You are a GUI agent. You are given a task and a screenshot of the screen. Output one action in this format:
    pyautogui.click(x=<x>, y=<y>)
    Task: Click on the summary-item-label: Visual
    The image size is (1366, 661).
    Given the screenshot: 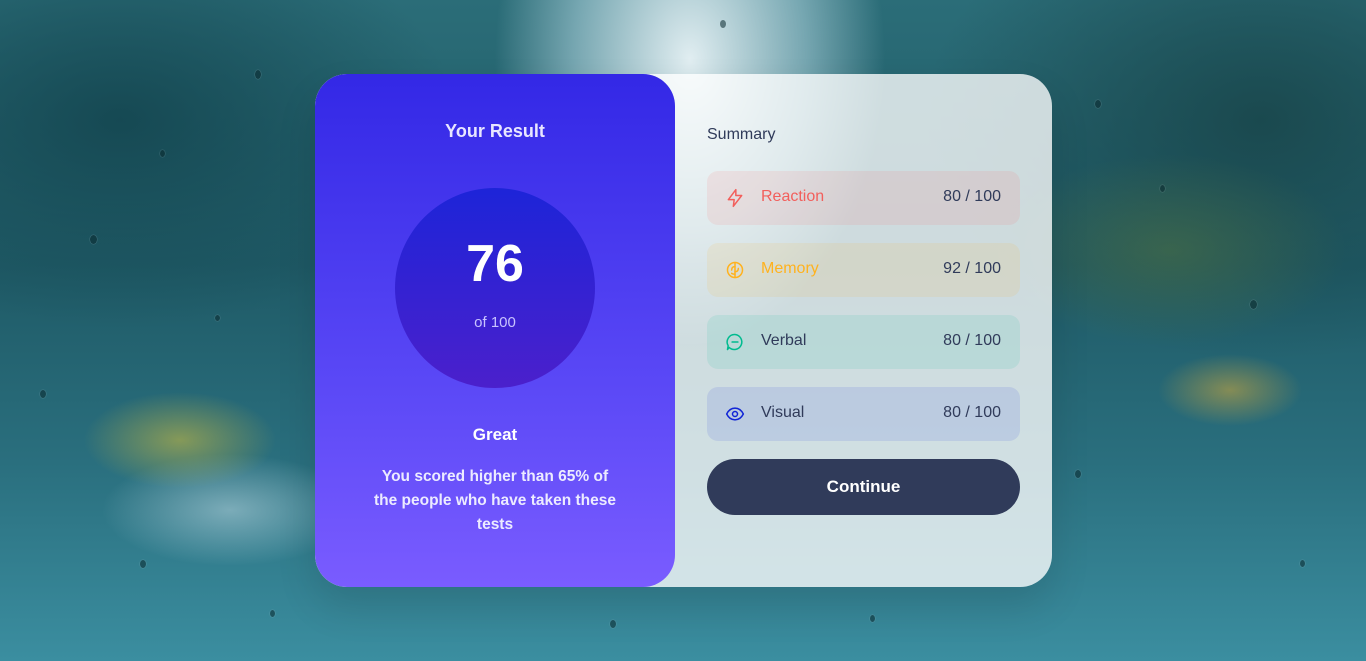 What is the action you would take?
    pyautogui.click(x=783, y=412)
    